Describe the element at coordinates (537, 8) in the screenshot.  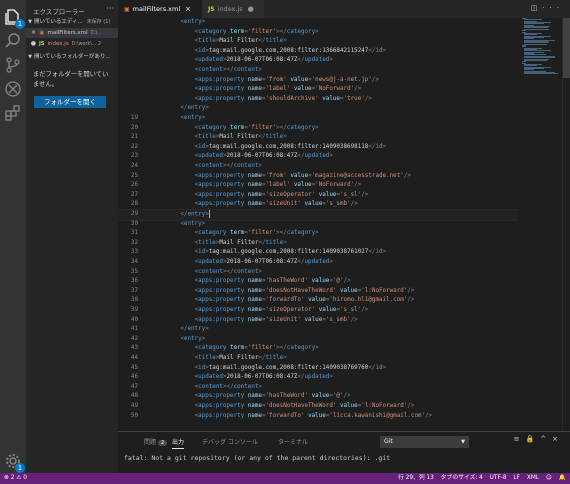
I see `split-editor-icon: ◫` at that location.